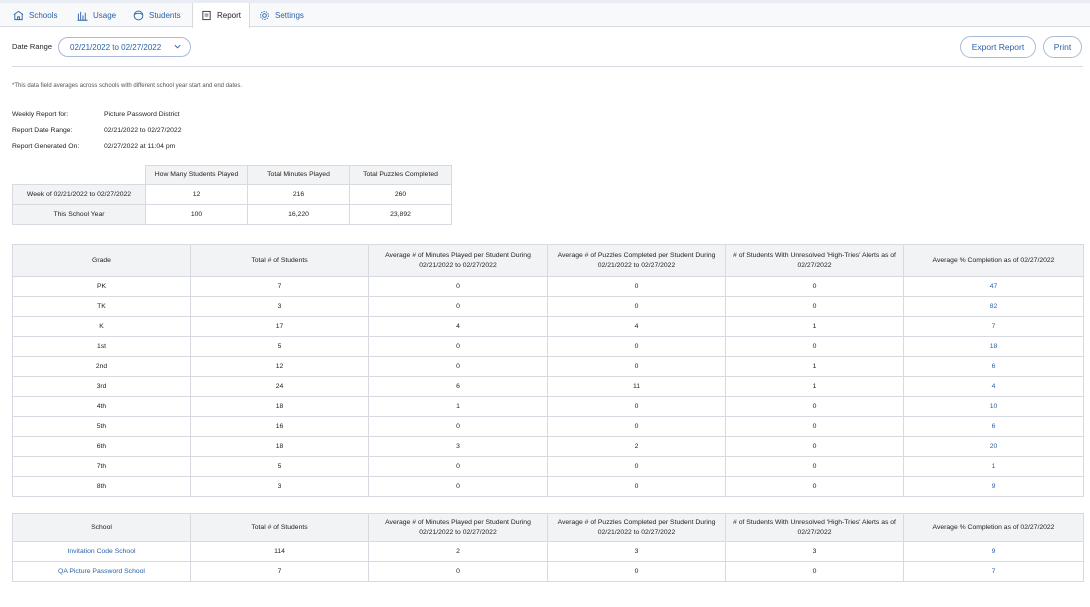 The height and width of the screenshot is (607, 1090). What do you see at coordinates (101, 527) in the screenshot?
I see `table-header: School` at bounding box center [101, 527].